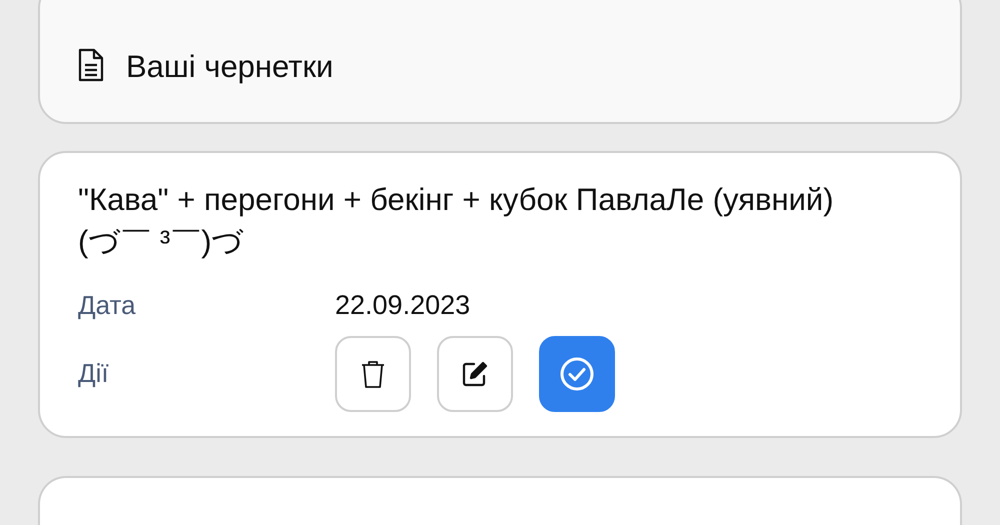  What do you see at coordinates (456, 221) in the screenshot?
I see `draft-title: "Кава" + перегони + бекінг + кубок ПавлаЛе (уявний) (づ￣ ³￣)づ` at bounding box center [456, 221].